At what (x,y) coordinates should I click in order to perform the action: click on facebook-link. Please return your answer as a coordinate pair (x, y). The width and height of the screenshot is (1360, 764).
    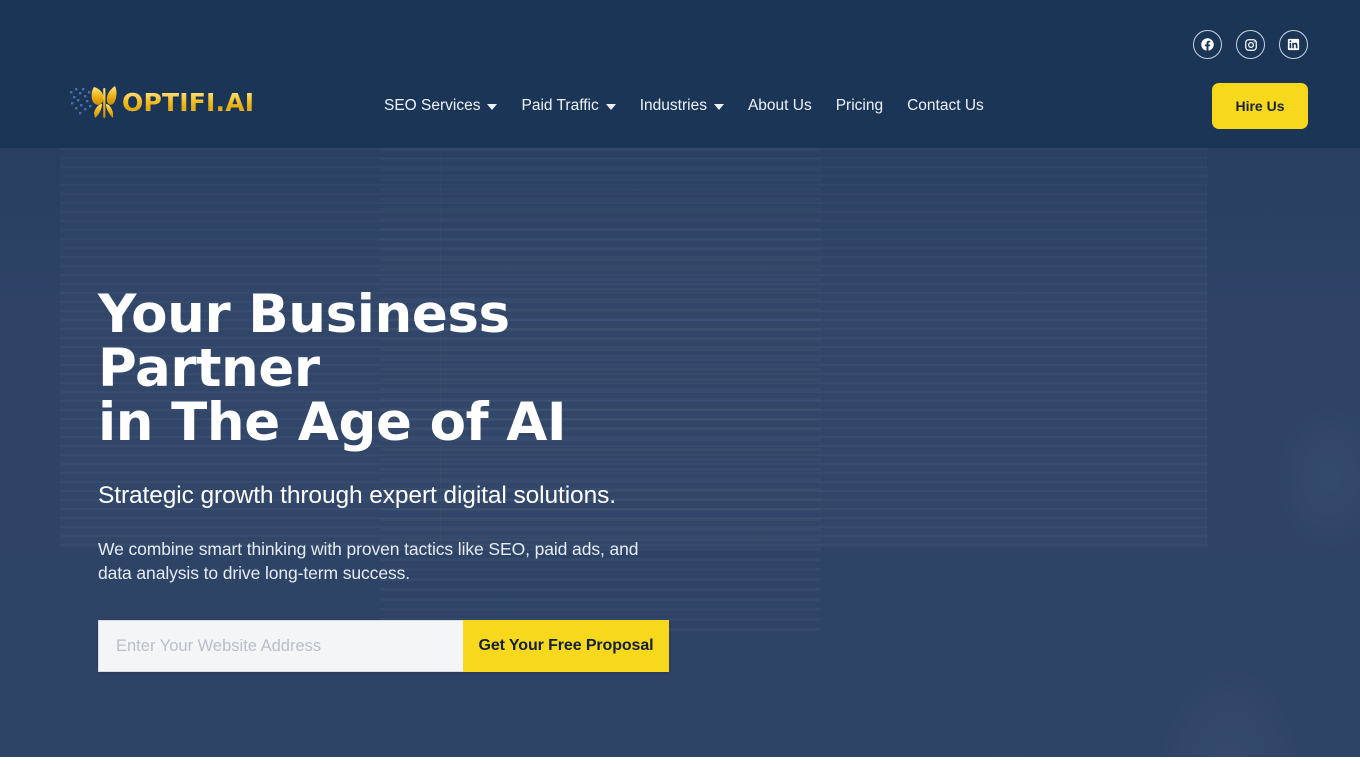
    Looking at the image, I should click on (1207, 44).